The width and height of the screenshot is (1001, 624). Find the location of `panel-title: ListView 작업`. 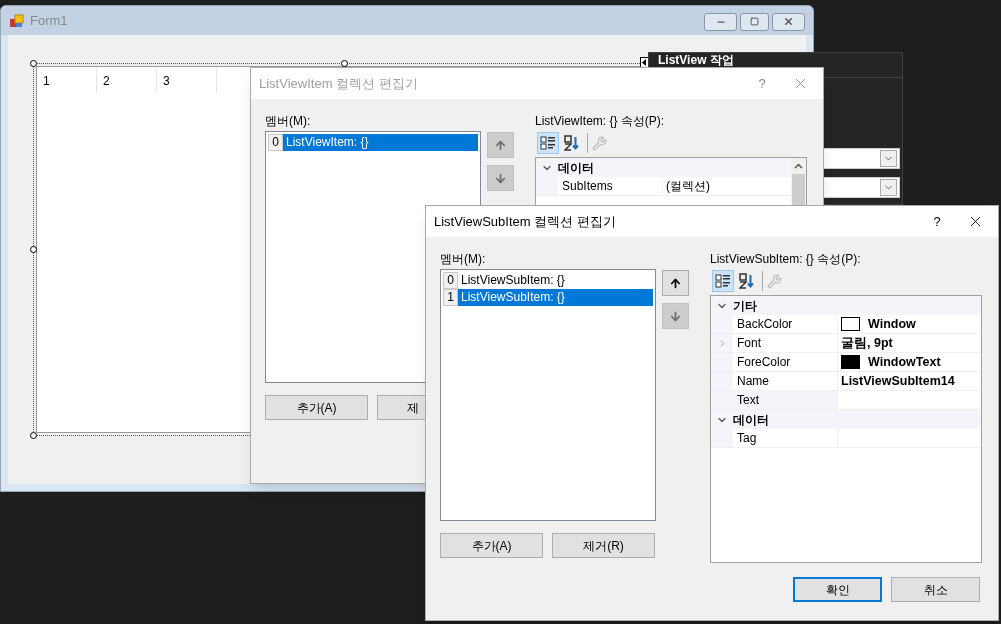

panel-title: ListView 작업 is located at coordinates (696, 60).